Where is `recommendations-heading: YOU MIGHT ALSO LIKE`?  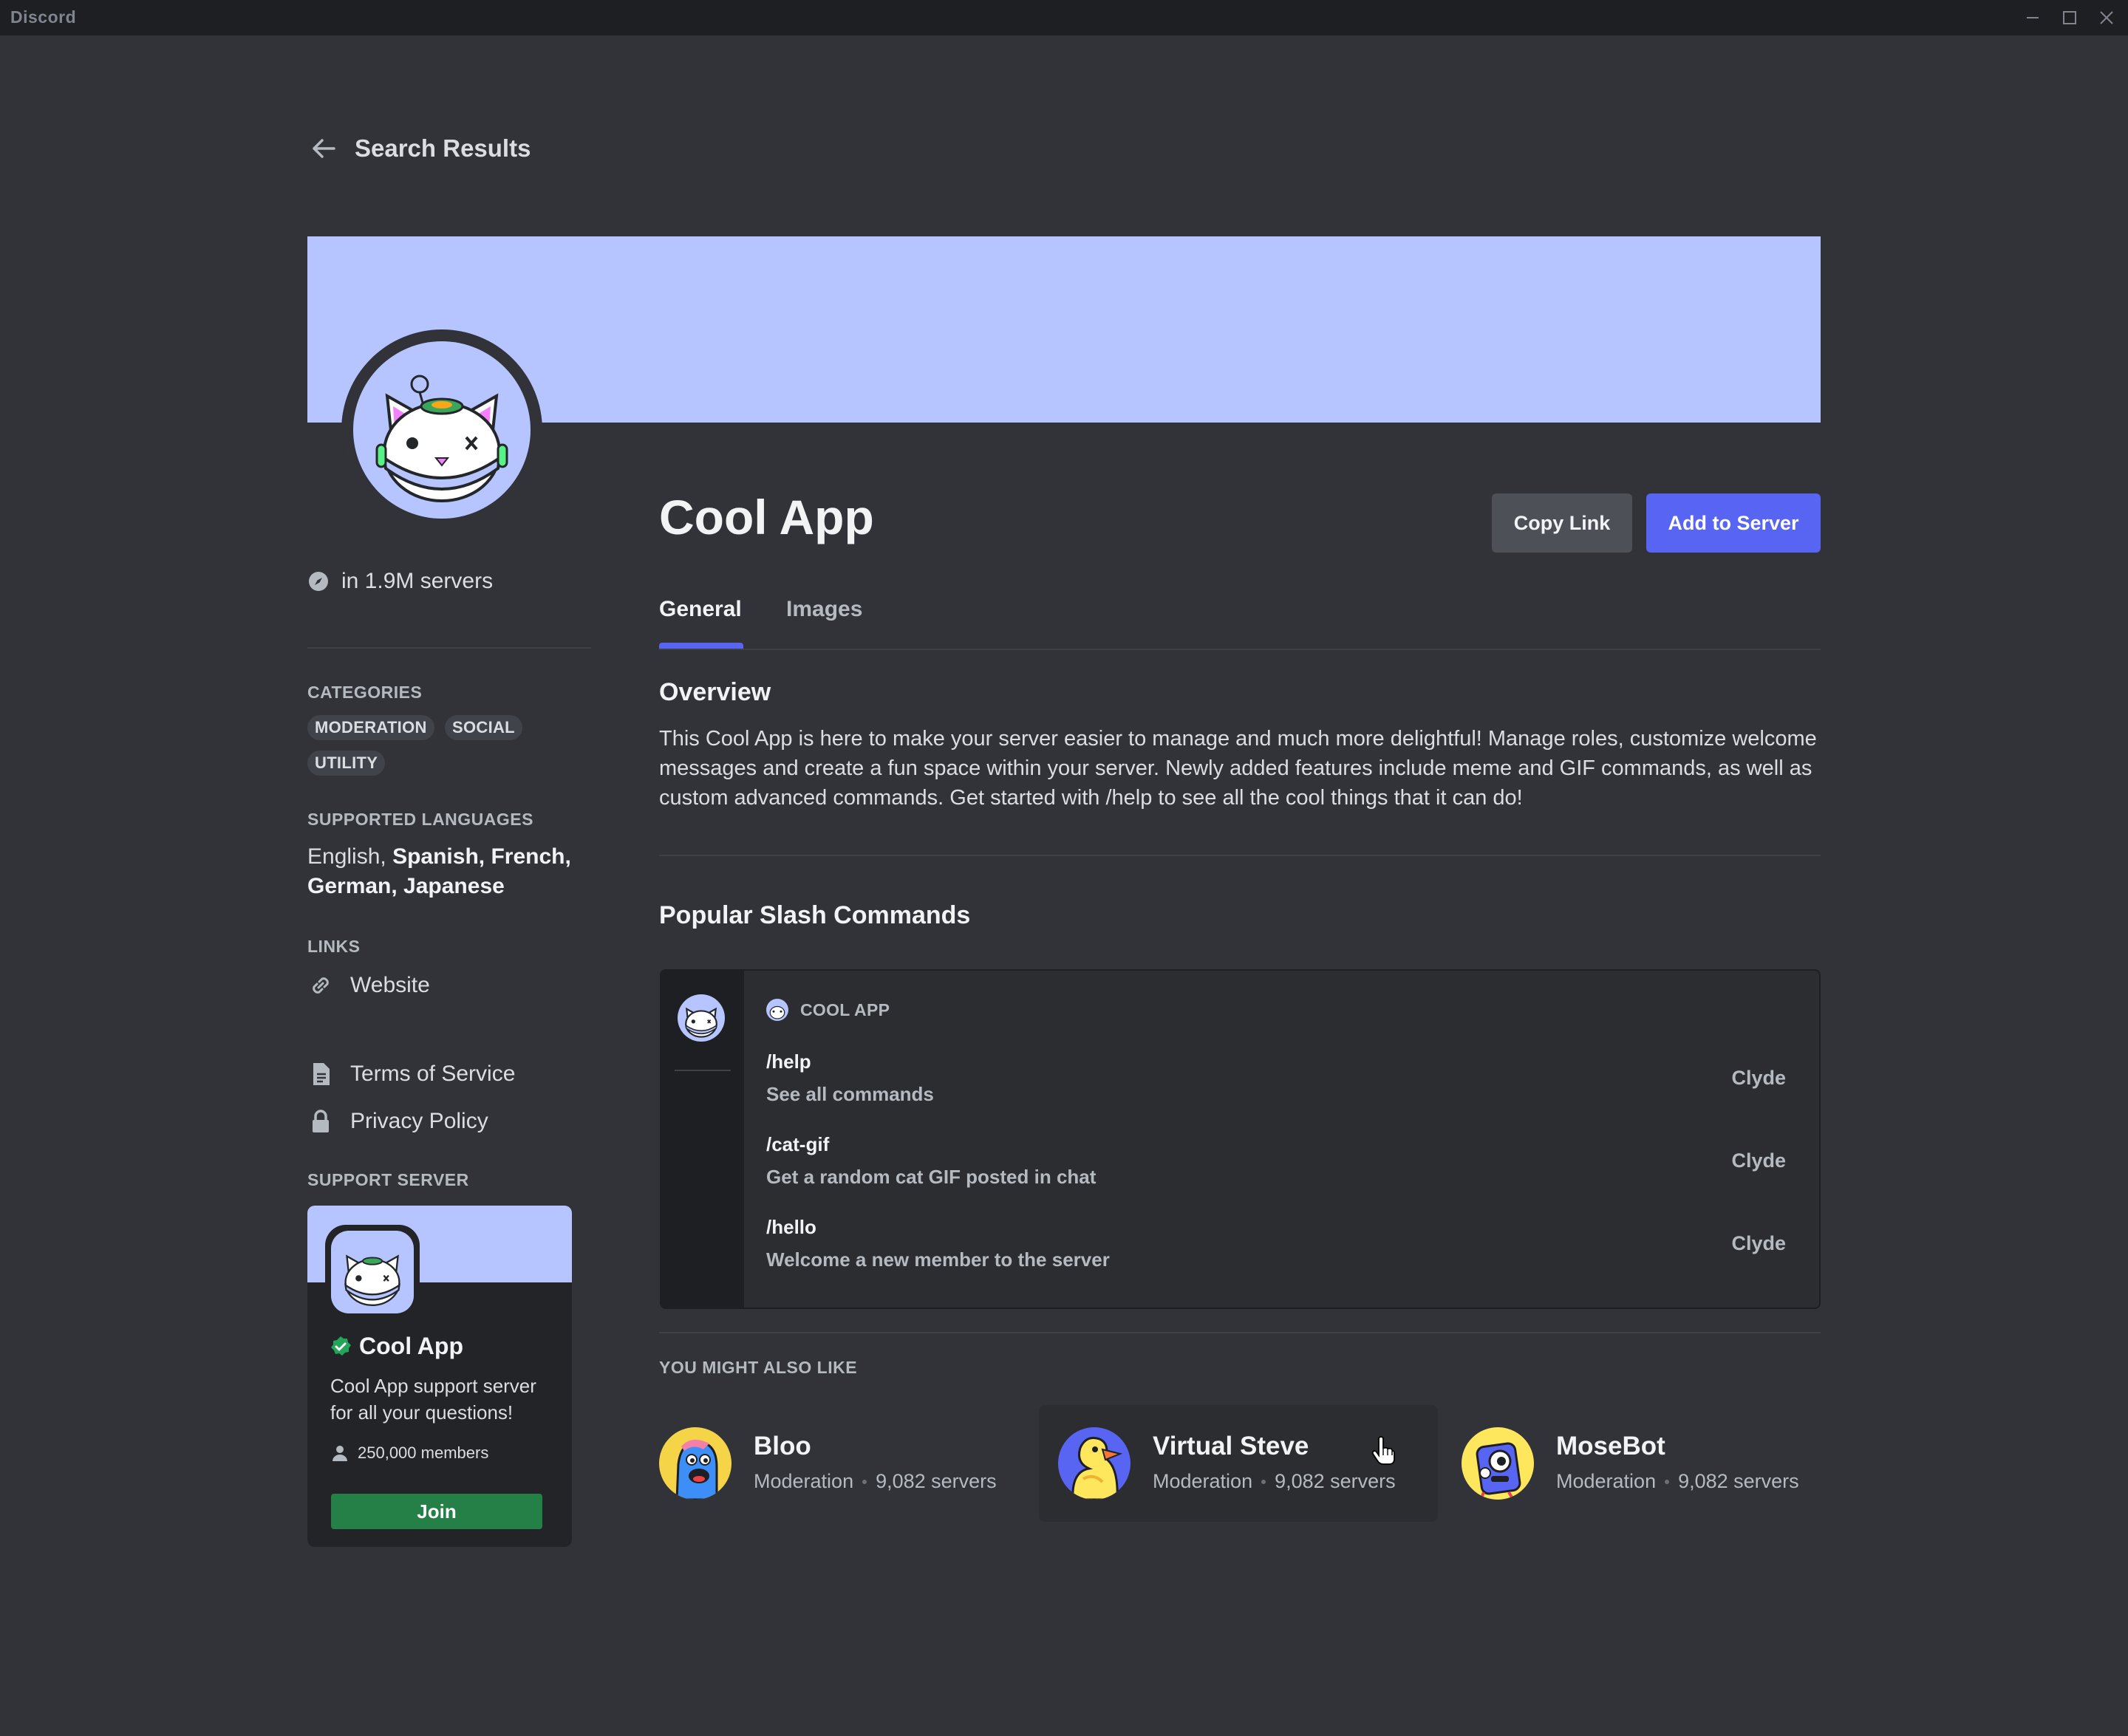
recommendations-heading: YOU MIGHT ALSO LIKE is located at coordinates (758, 1367).